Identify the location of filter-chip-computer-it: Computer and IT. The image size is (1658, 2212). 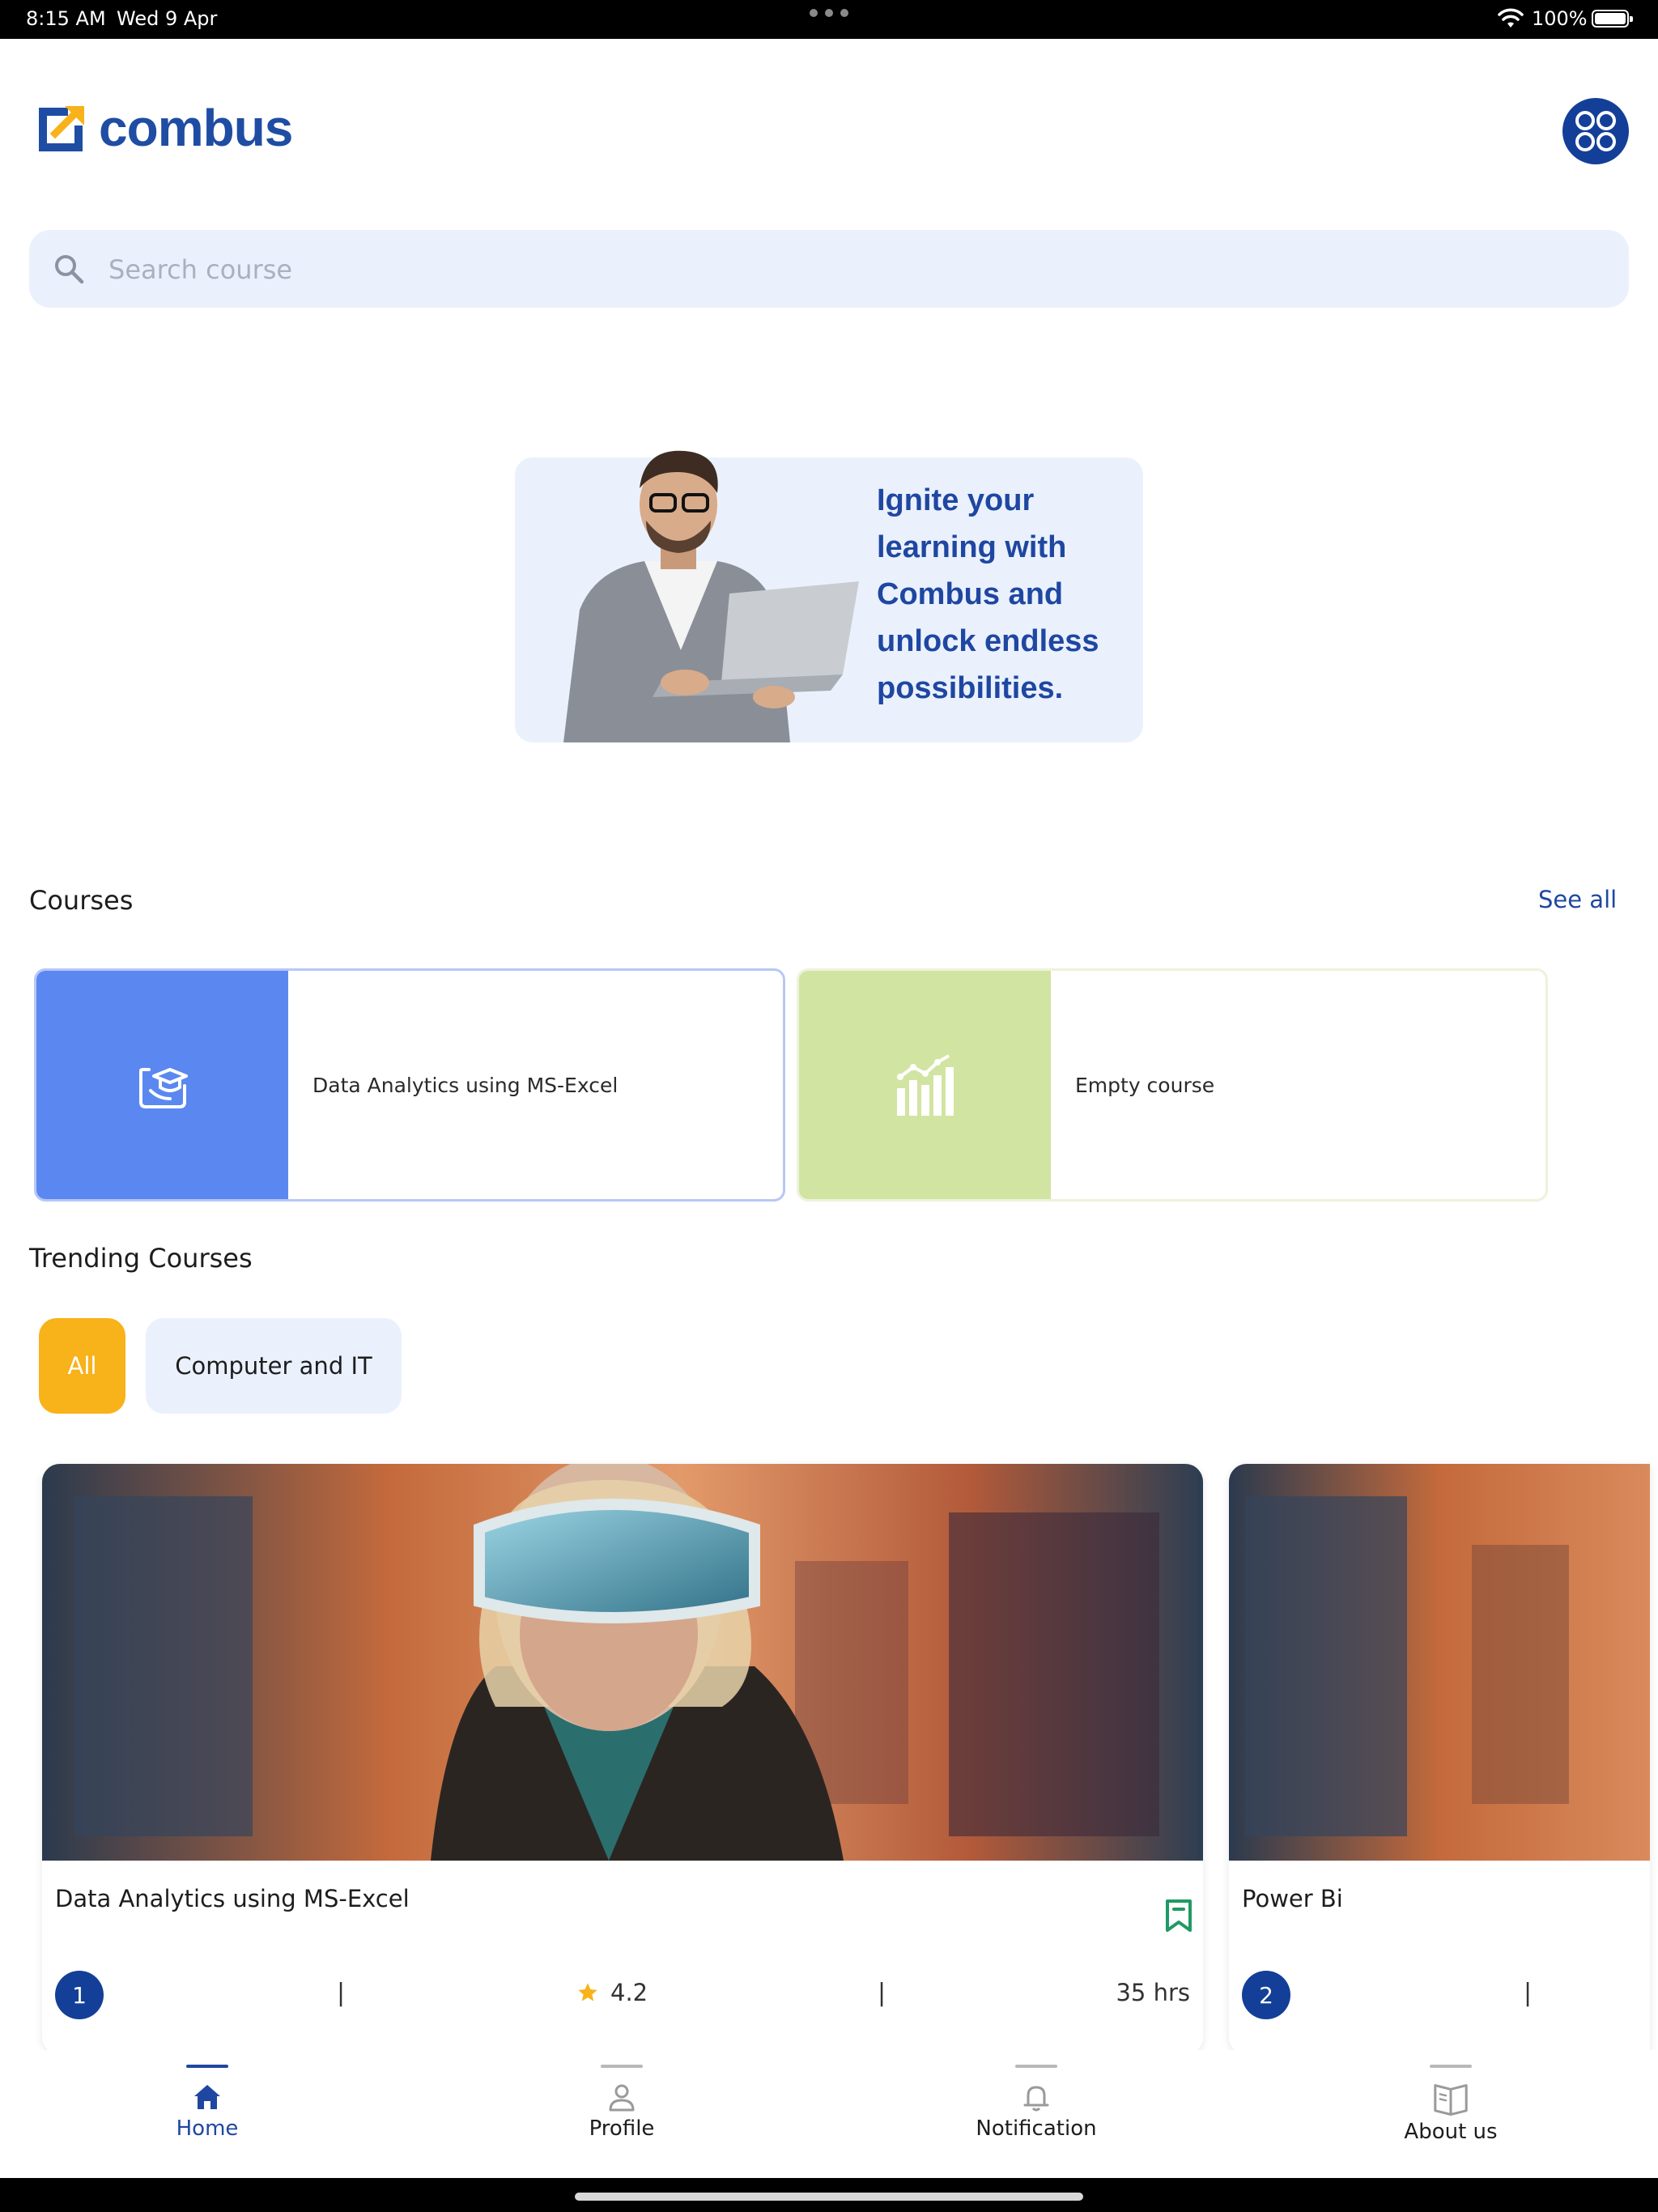
(274, 1366).